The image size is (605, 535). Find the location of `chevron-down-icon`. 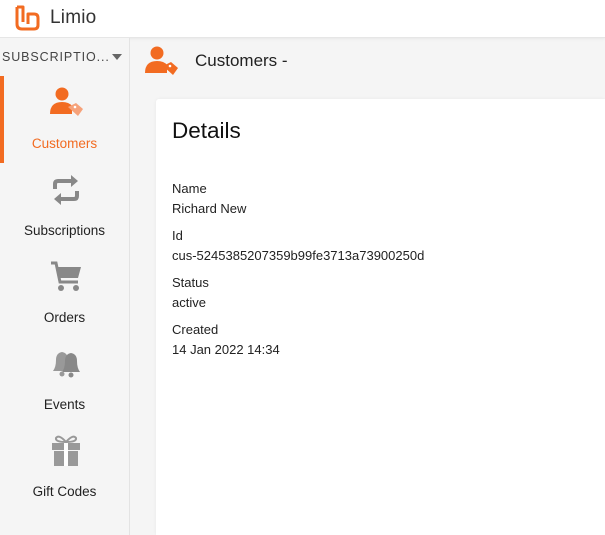

chevron-down-icon is located at coordinates (117, 57).